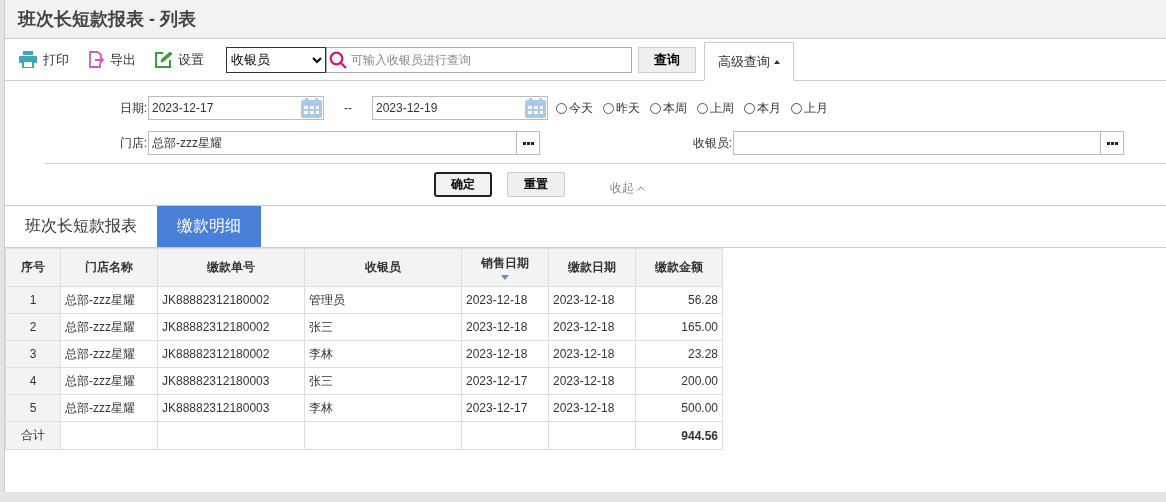 This screenshot has width=1166, height=502. Describe the element at coordinates (762, 108) in the screenshot. I see `date-range-radio: 本月` at that location.